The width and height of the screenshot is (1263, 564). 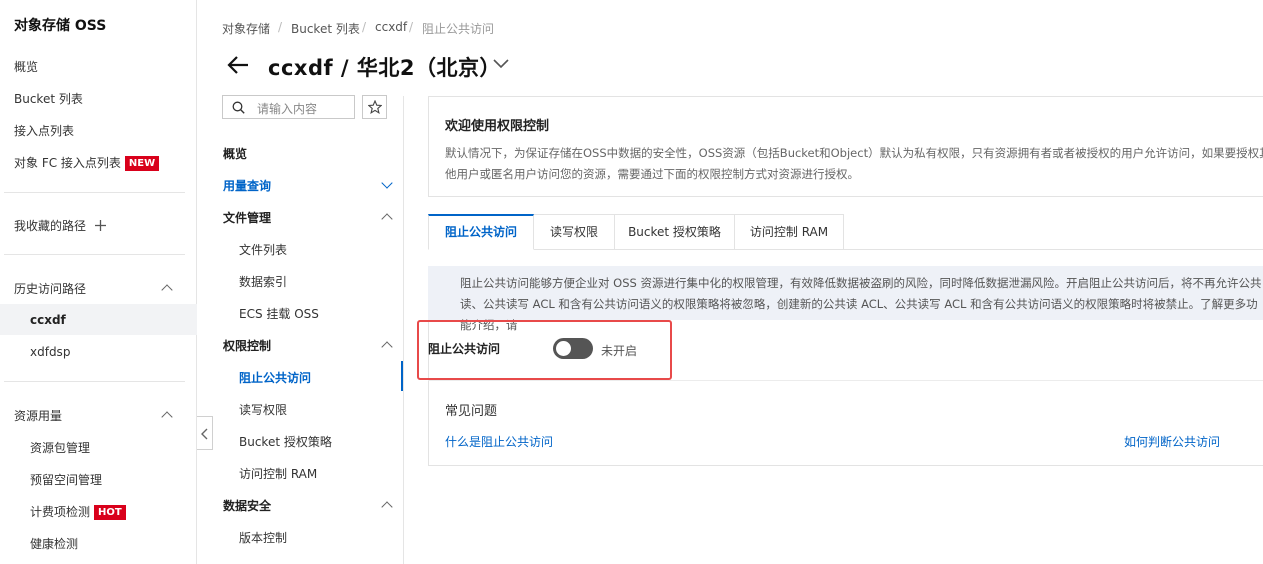 What do you see at coordinates (471, 411) in the screenshot?
I see `faq-title: 常见问题` at bounding box center [471, 411].